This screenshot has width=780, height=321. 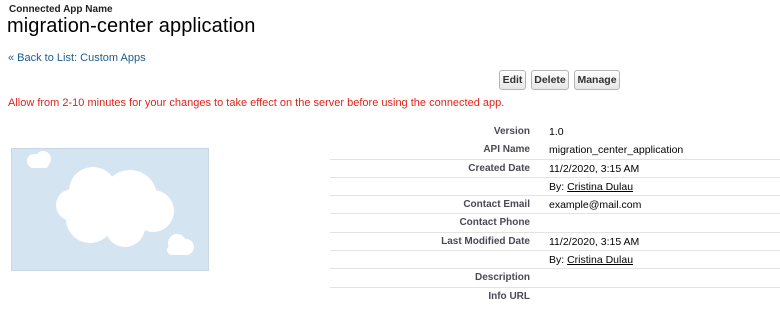 I want to click on app-name-label: Connected App Name, so click(x=61, y=9).